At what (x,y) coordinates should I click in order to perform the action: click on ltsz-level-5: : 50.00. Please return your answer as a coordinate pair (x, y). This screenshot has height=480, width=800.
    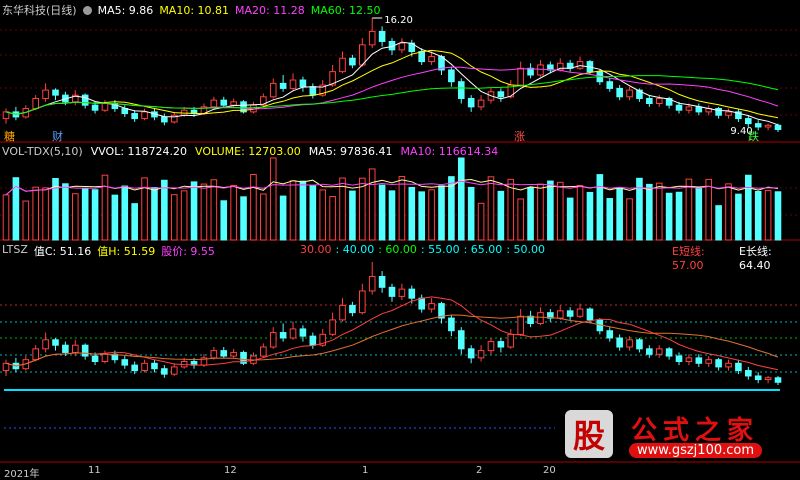
    Looking at the image, I should click on (526, 249).